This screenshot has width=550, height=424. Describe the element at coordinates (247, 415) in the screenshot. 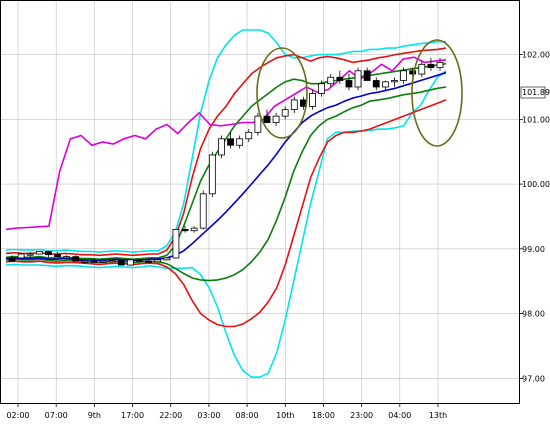

I see `x-tick-label: 08:00` at that location.